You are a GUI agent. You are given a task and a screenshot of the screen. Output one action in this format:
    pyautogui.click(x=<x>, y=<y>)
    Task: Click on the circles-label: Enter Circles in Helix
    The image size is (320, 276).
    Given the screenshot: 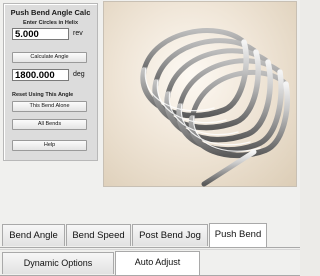 What is the action you would take?
    pyautogui.click(x=50, y=23)
    